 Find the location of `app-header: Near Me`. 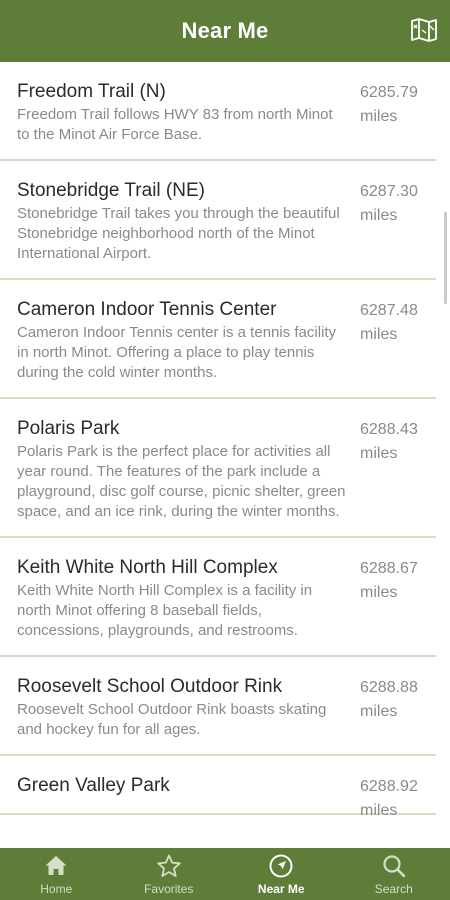

app-header: Near Me is located at coordinates (225, 31).